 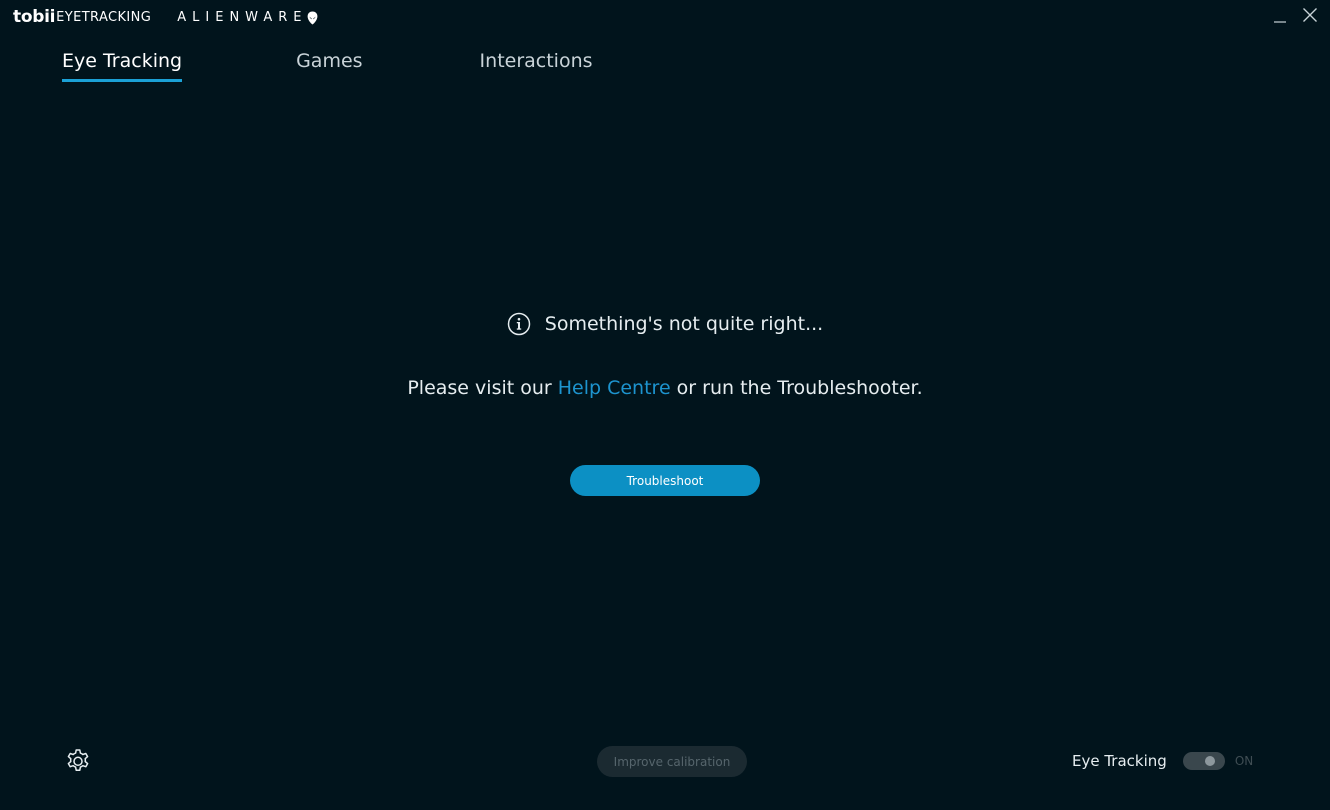 What do you see at coordinates (614, 388) in the screenshot?
I see `help-centre-link: Help Centre` at bounding box center [614, 388].